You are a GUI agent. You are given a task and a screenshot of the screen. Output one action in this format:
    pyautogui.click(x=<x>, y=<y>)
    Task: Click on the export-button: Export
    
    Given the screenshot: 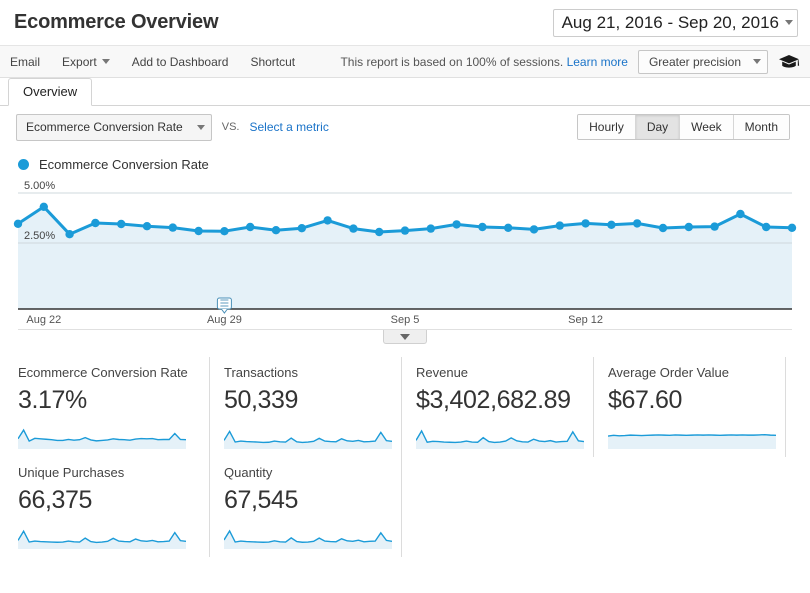 What is the action you would take?
    pyautogui.click(x=86, y=62)
    